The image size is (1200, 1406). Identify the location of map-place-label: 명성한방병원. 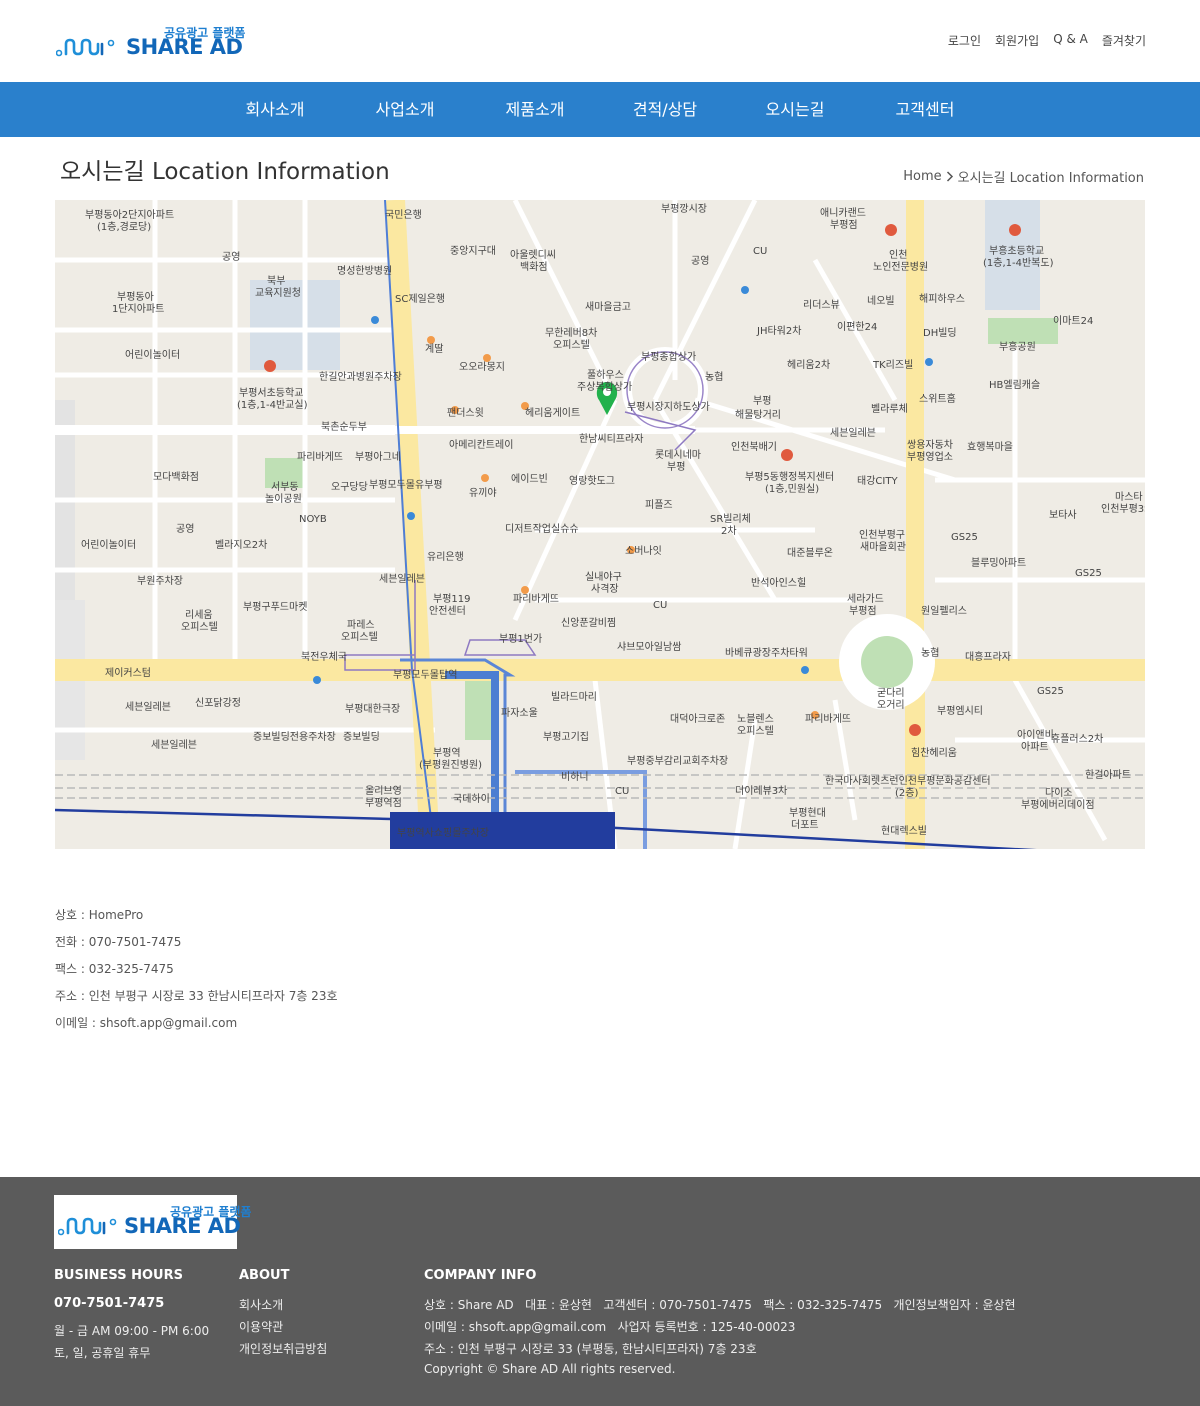
(365, 271).